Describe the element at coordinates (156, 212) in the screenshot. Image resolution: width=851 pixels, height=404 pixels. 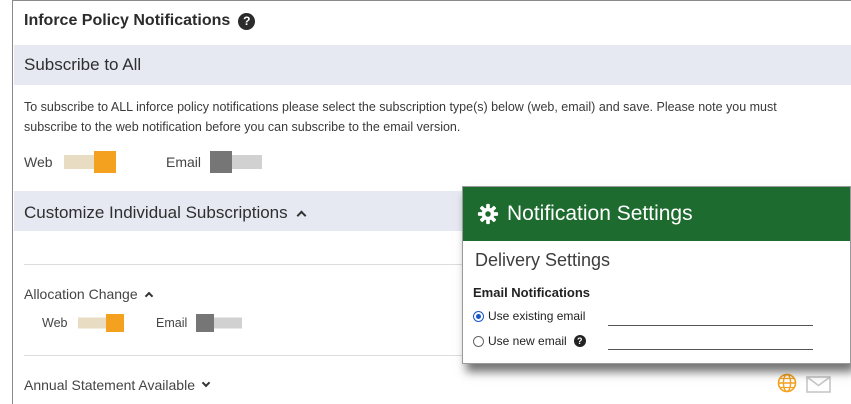
I see `customize-heading-text: Customize Individual Subscriptions` at that location.